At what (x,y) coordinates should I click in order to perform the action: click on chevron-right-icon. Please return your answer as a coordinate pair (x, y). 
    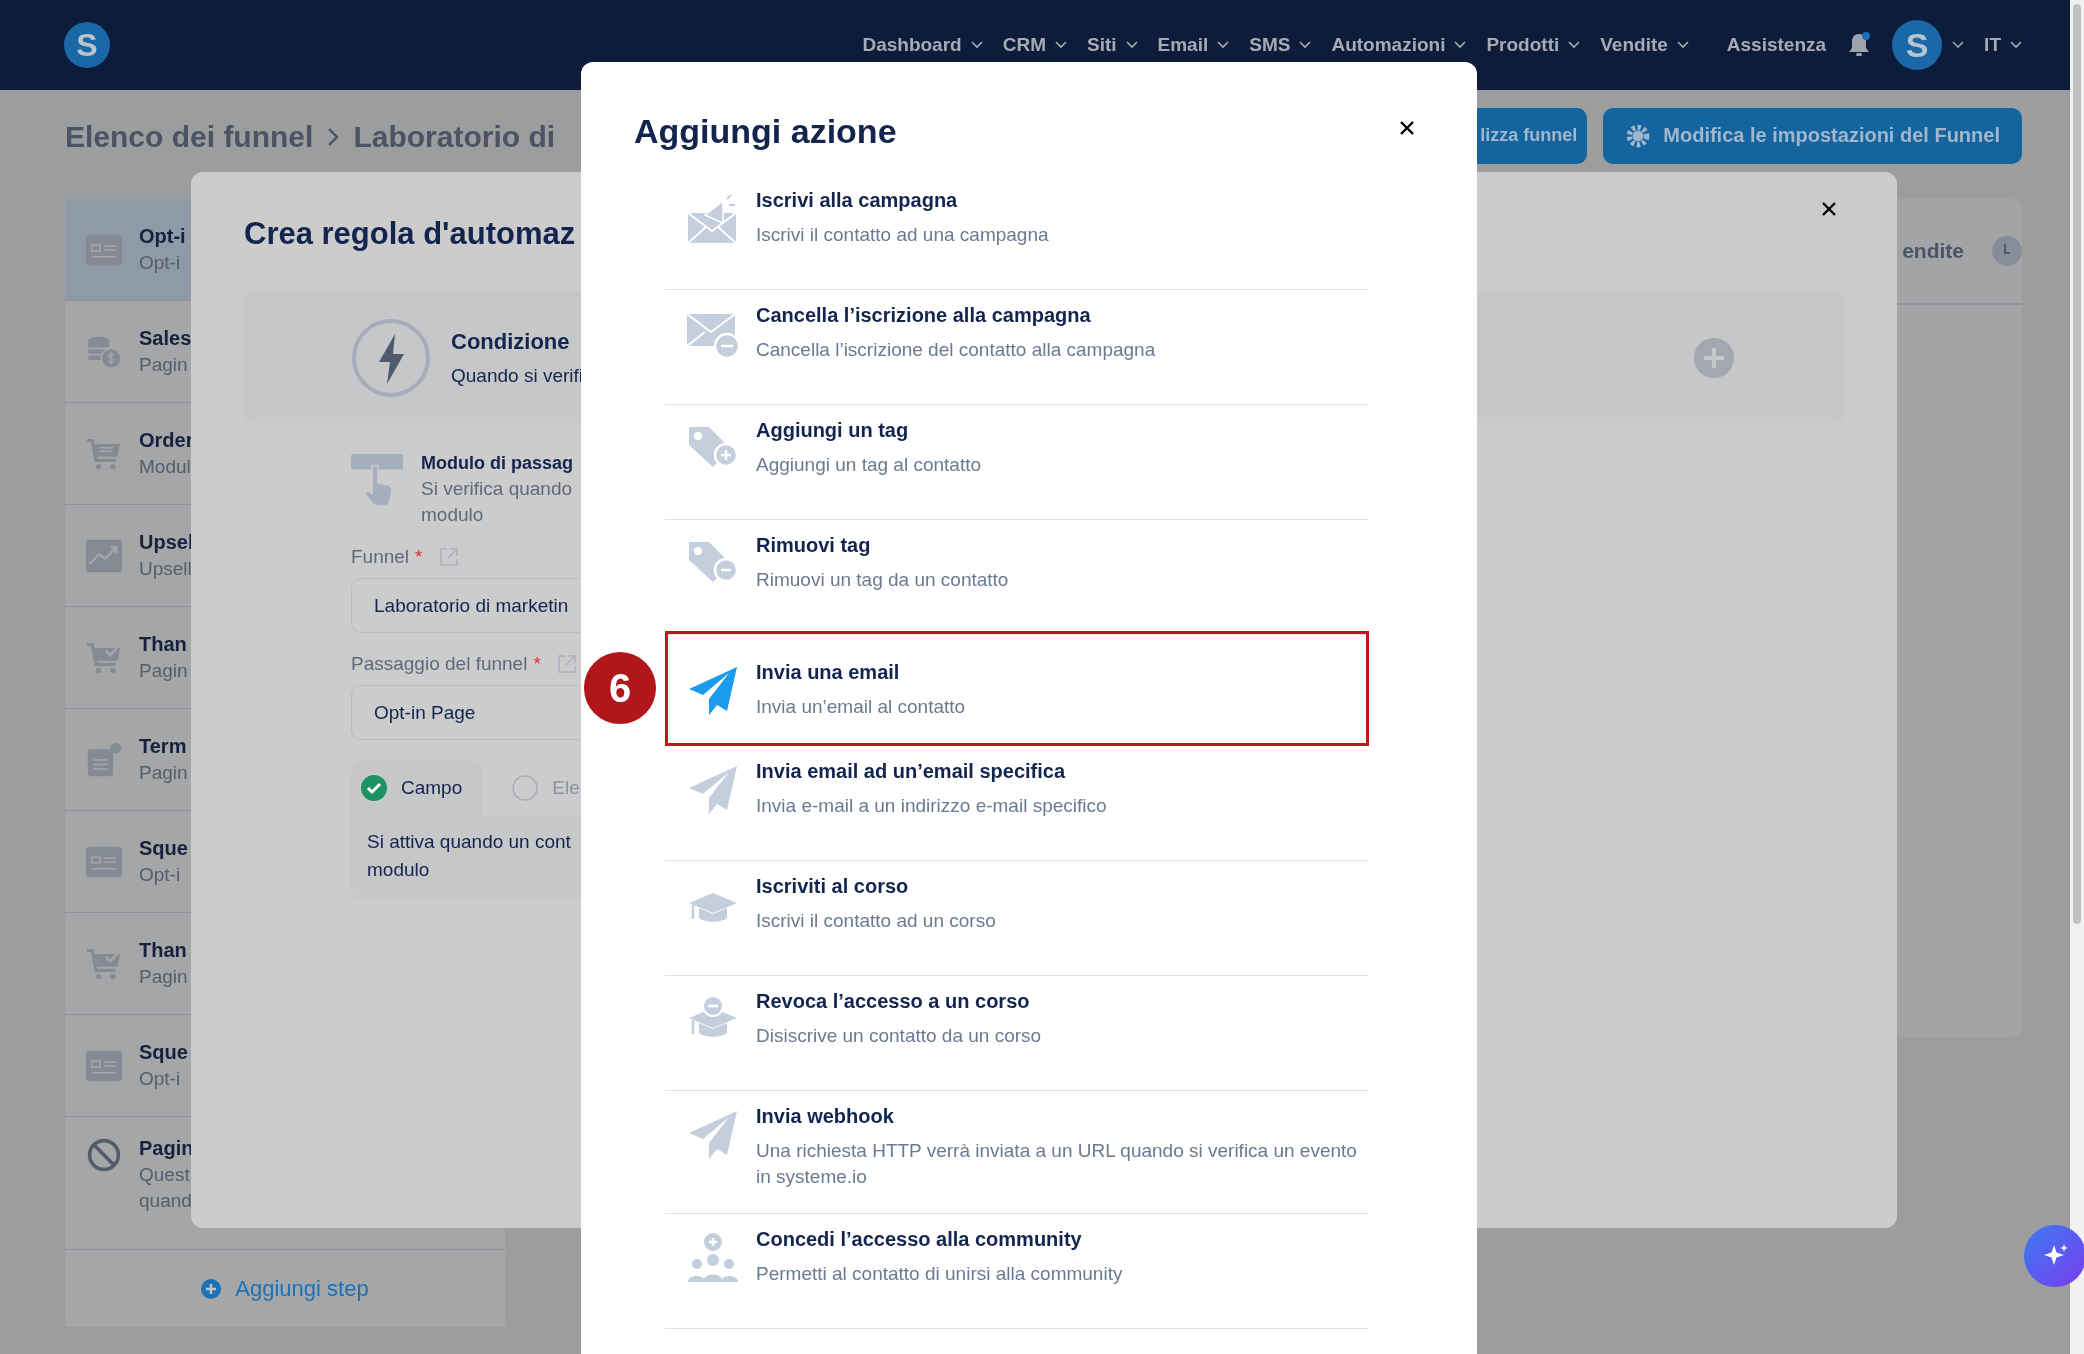
    Looking at the image, I should click on (333, 136).